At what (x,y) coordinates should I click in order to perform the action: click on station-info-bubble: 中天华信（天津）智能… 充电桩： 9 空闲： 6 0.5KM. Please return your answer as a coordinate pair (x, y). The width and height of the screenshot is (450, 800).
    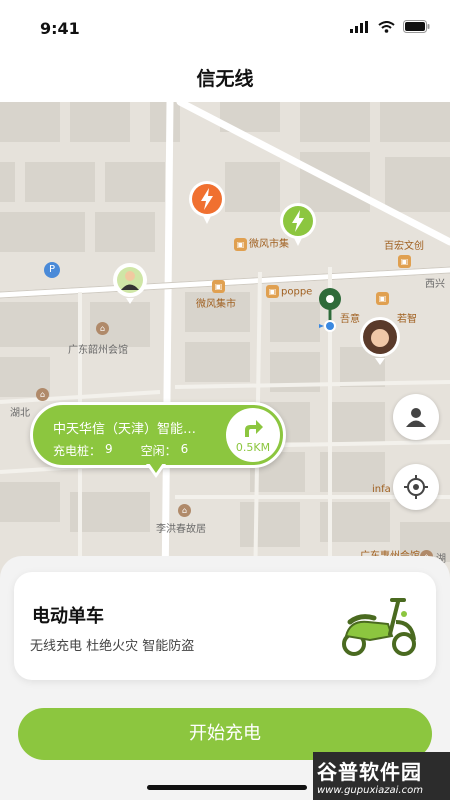
    Looking at the image, I should click on (158, 435).